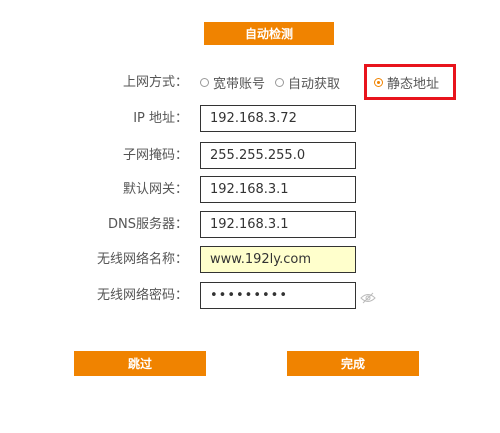  What do you see at coordinates (314, 84) in the screenshot?
I see `radio-auto-obtain-label: 自动获取` at bounding box center [314, 84].